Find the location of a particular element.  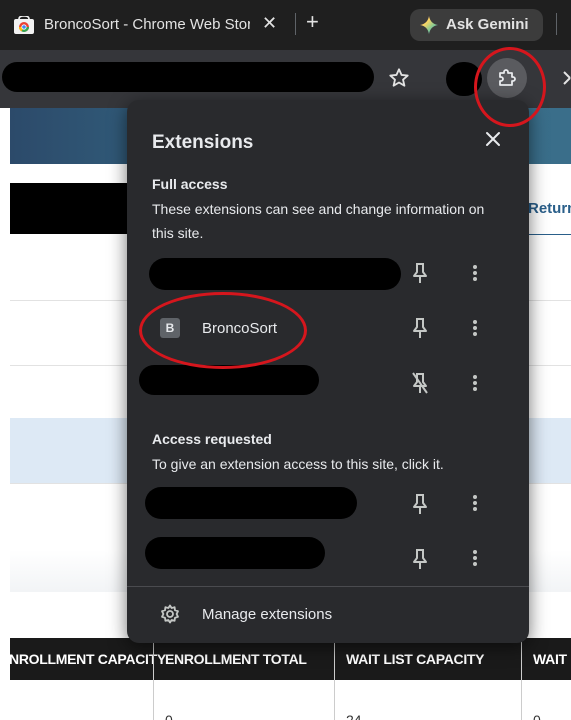

tab-title: BroncoSort - Chrome Web Store is located at coordinates (147, 24).